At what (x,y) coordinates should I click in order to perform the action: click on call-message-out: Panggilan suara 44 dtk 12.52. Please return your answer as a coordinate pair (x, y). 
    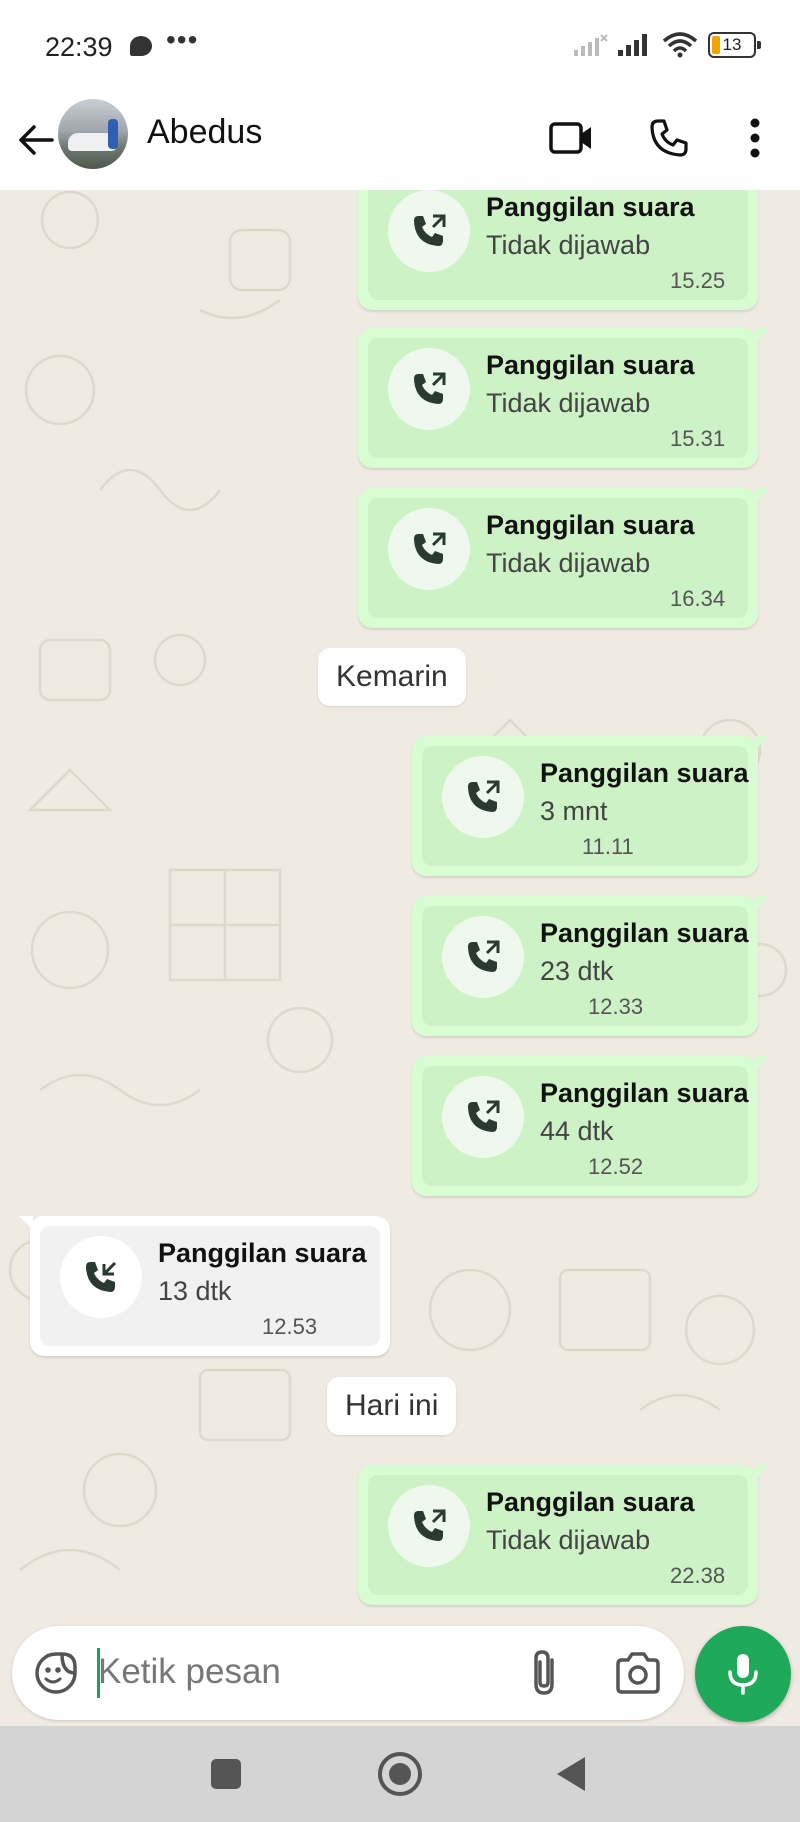
    Looking at the image, I should click on (590, 1126).